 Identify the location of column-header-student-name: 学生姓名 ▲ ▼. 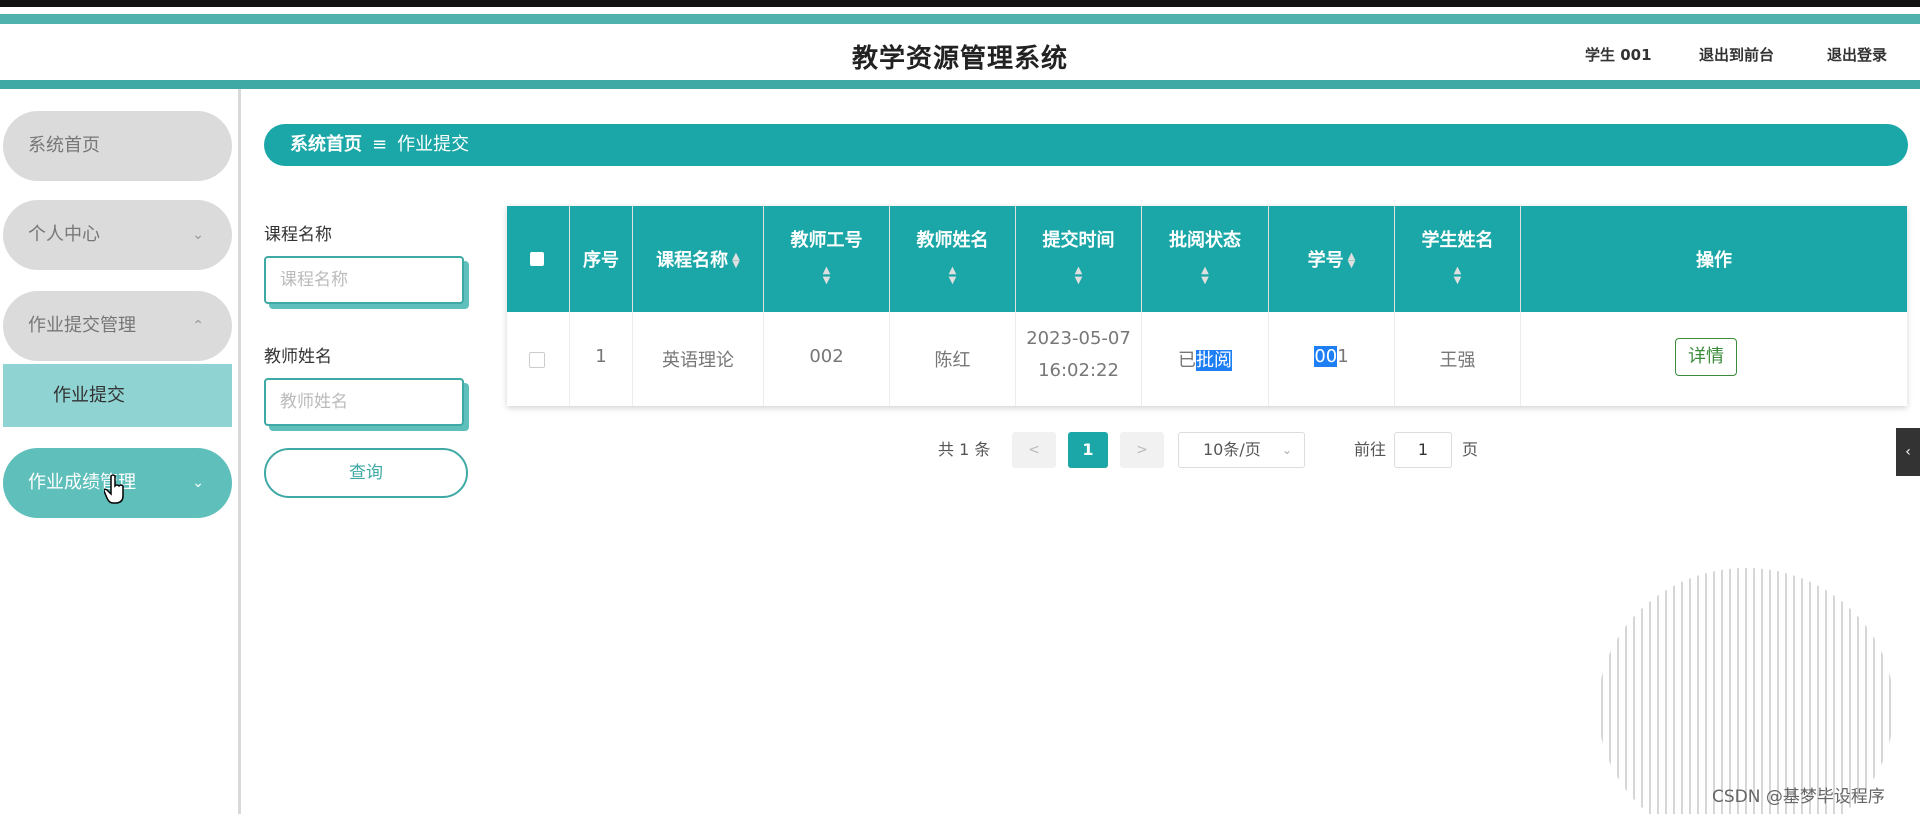
(1458, 259).